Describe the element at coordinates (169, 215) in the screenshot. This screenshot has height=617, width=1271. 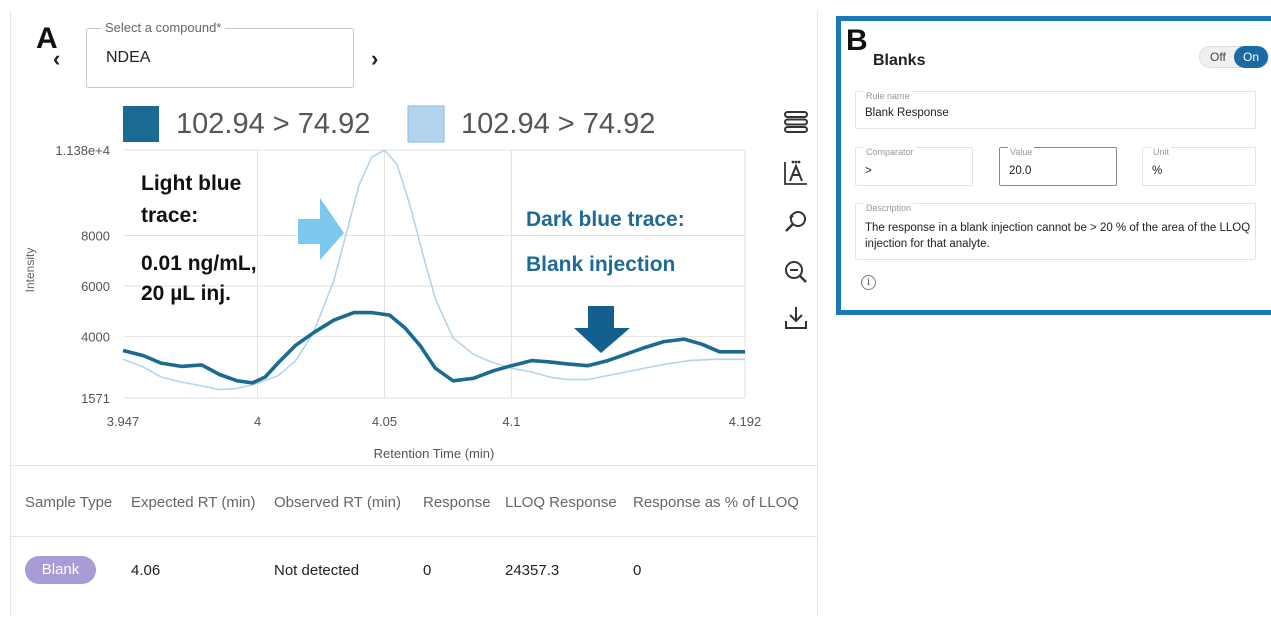
I see `light-trace-annotation-2: trace:` at that location.